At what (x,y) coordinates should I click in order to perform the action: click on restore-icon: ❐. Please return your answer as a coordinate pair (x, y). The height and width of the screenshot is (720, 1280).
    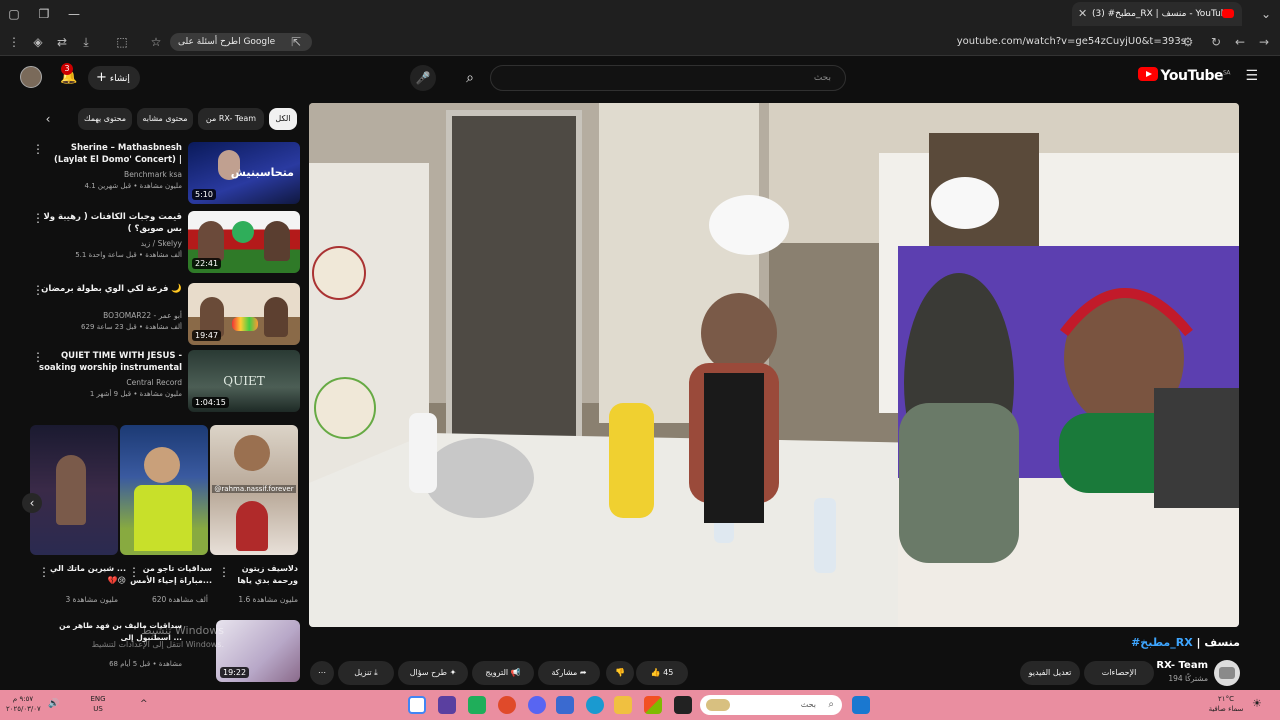
    Looking at the image, I should click on (44, 14).